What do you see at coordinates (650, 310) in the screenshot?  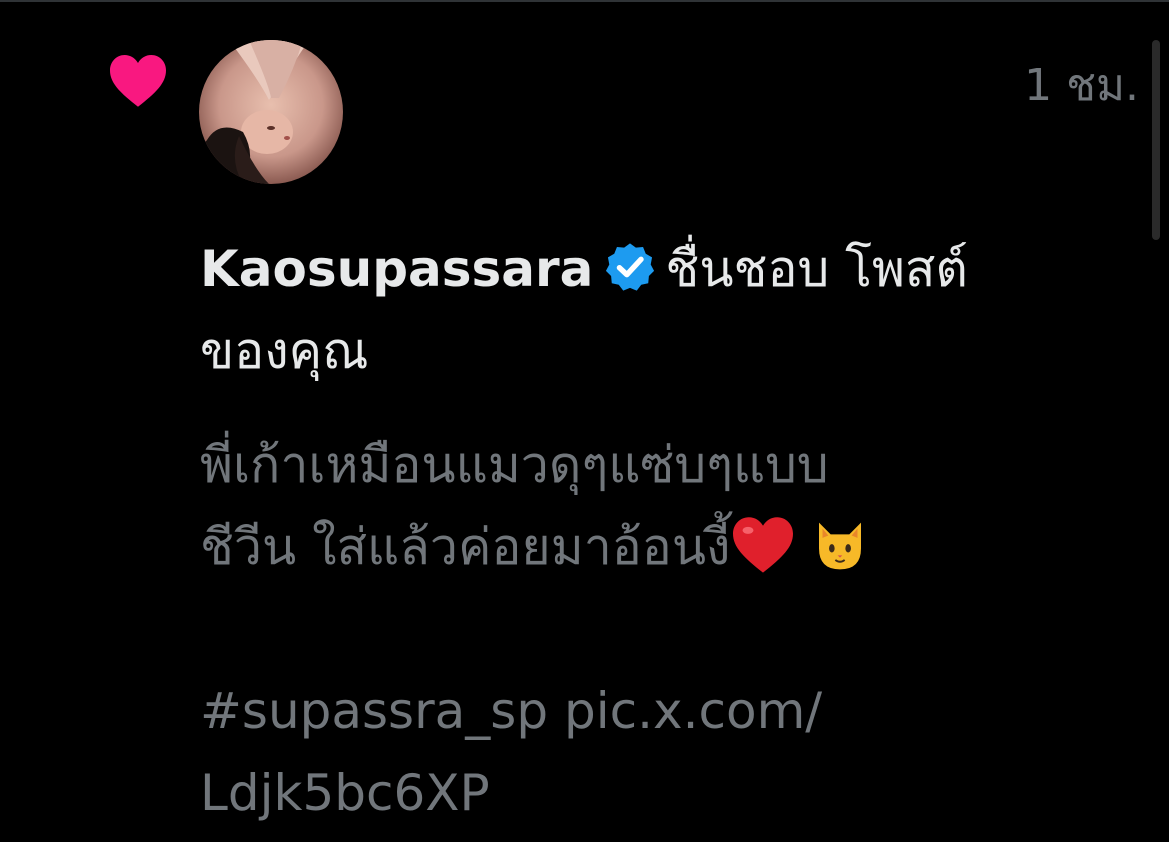 I see `notification-text: Kaosupassara ชื่นชอบ โพสต์ ของคุณ` at bounding box center [650, 310].